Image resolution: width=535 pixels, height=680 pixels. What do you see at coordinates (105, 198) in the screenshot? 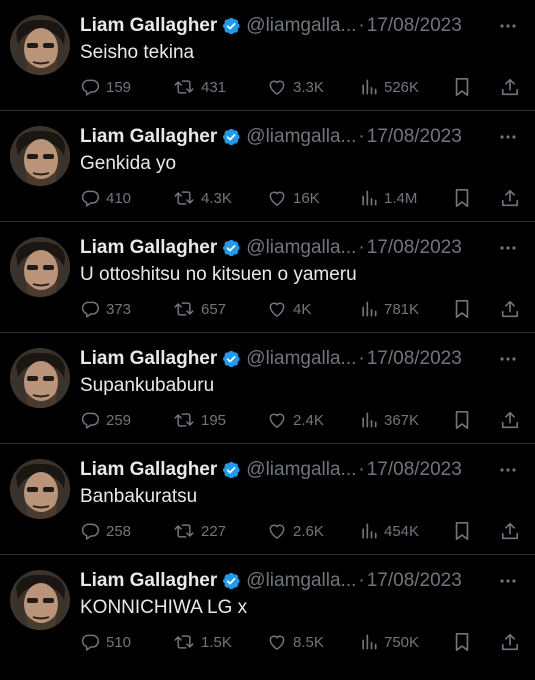
I see `reply-button: 410` at bounding box center [105, 198].